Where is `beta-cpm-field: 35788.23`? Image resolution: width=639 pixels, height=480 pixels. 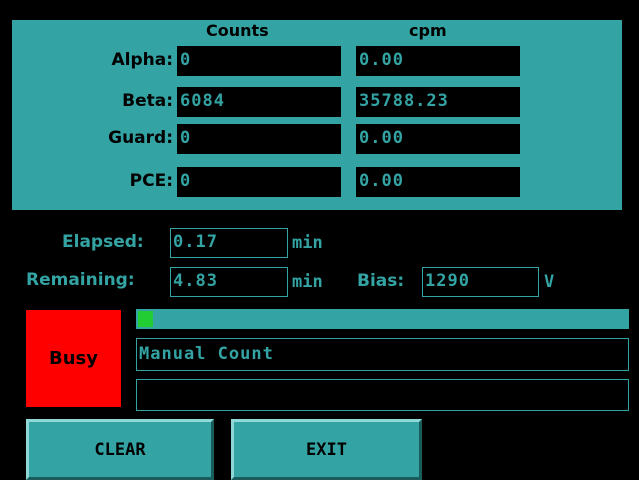 beta-cpm-field: 35788.23 is located at coordinates (438, 102).